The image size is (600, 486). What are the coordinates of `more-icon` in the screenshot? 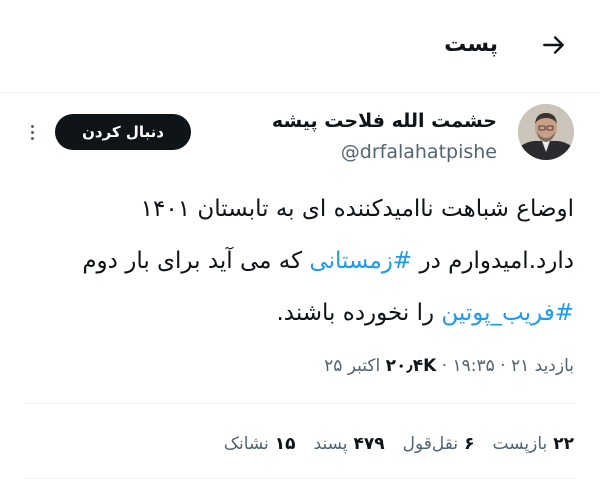 It's located at (32, 126).